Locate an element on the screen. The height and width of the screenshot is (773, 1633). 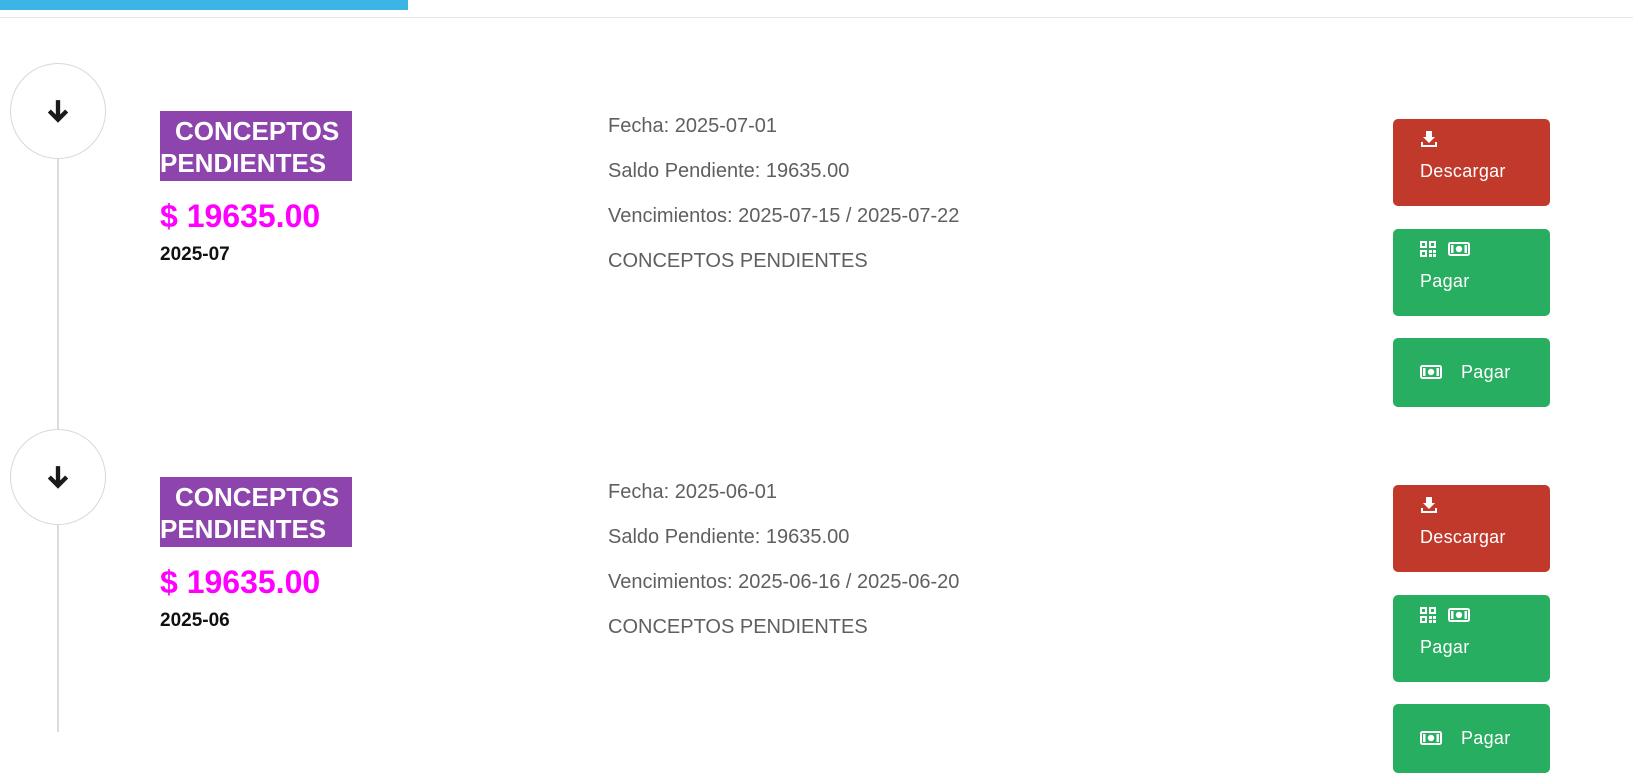
pay-cash-button: Pagar is located at coordinates (1471, 738).